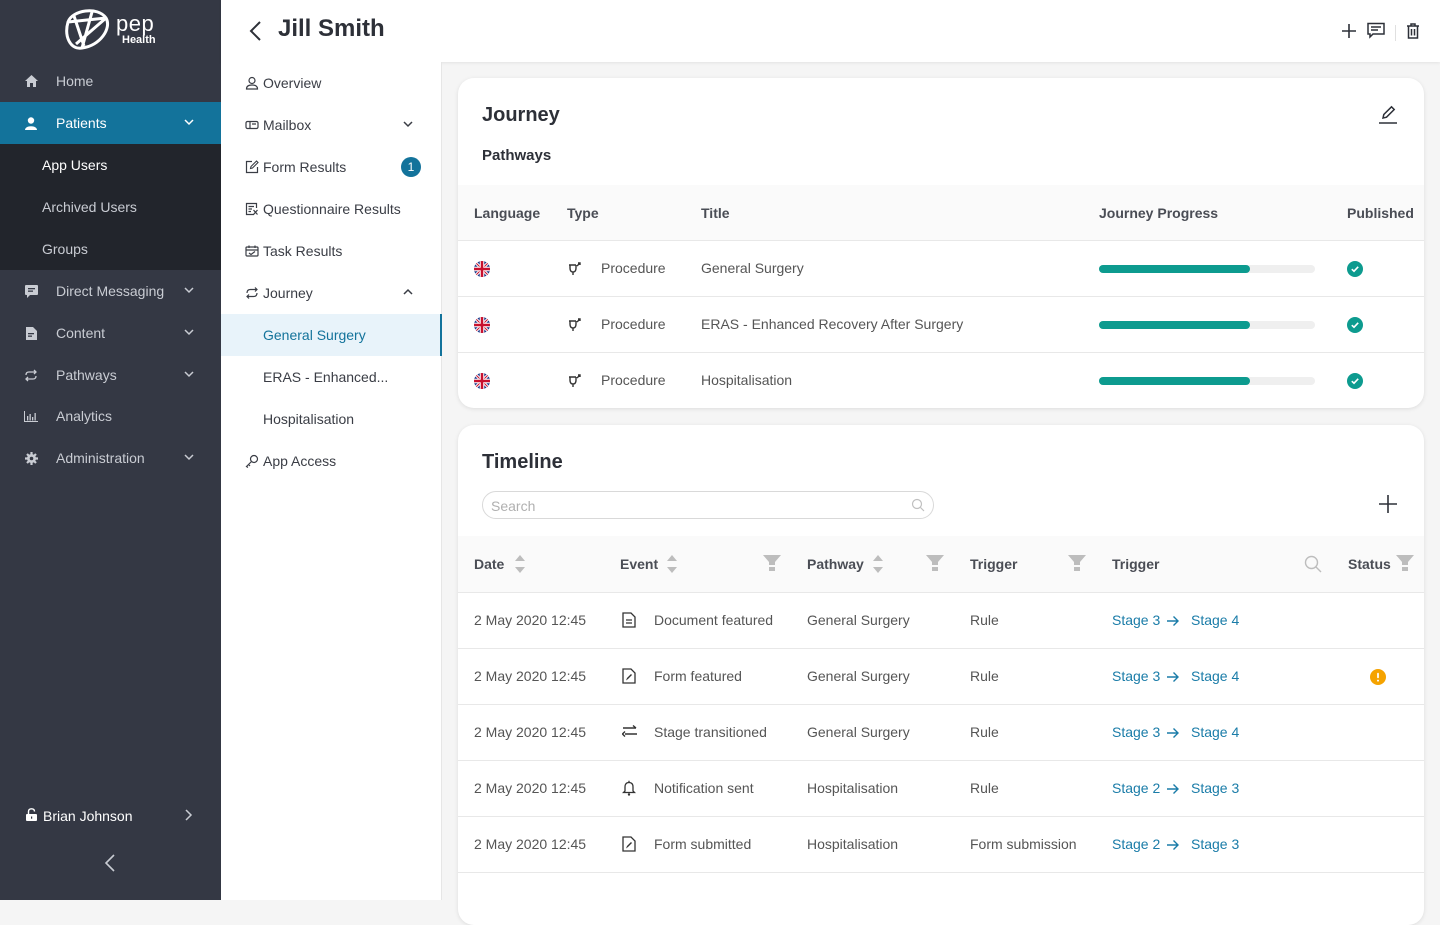 The width and height of the screenshot is (1440, 925). Describe the element at coordinates (287, 125) in the screenshot. I see `subnav-label: Mailbox` at that location.